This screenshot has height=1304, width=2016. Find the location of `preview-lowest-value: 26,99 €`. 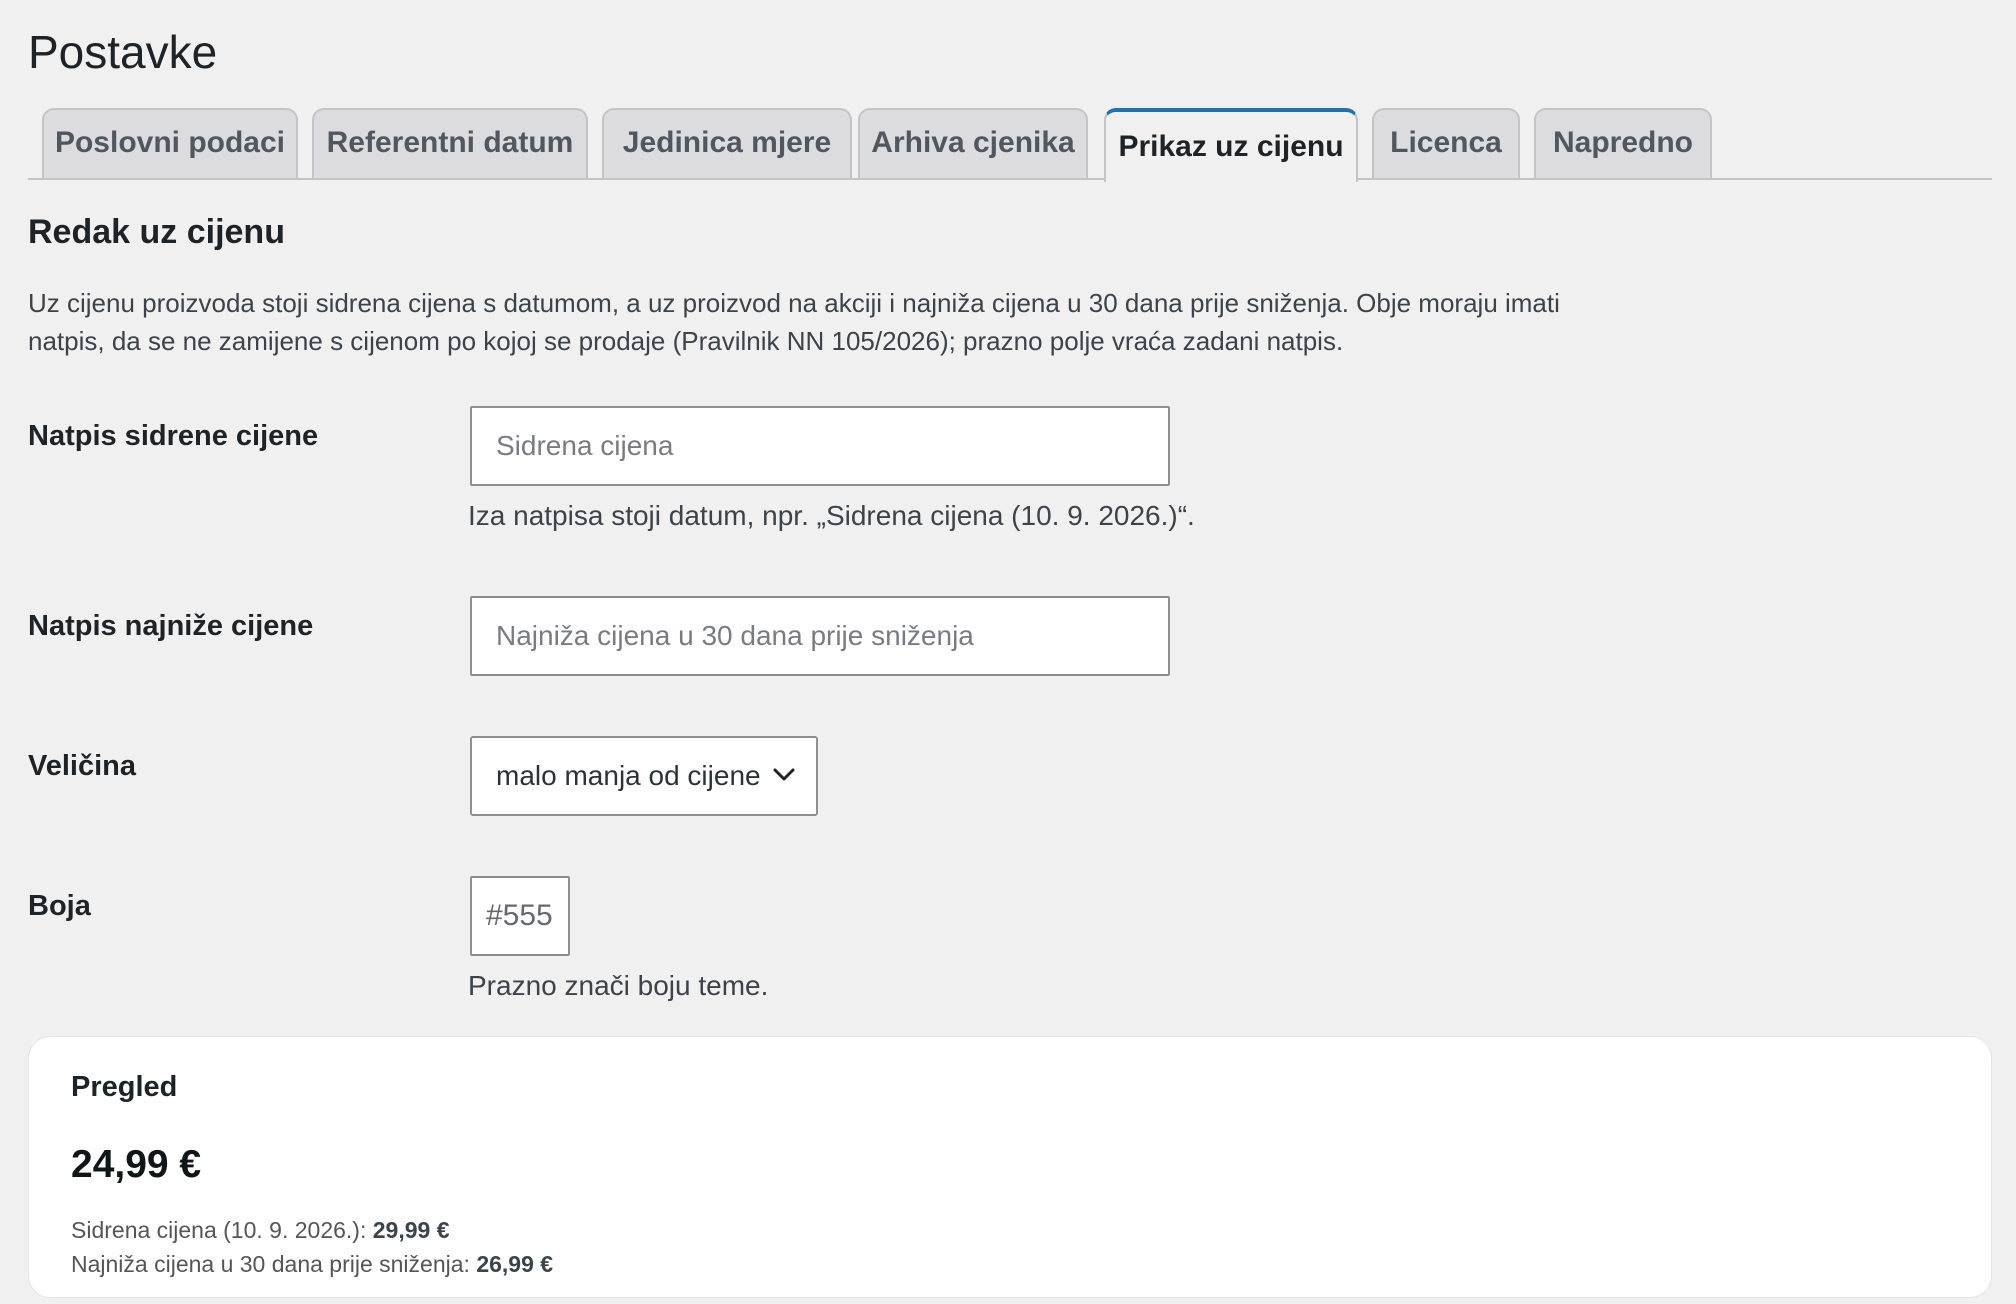

preview-lowest-value: 26,99 € is located at coordinates (515, 1264).